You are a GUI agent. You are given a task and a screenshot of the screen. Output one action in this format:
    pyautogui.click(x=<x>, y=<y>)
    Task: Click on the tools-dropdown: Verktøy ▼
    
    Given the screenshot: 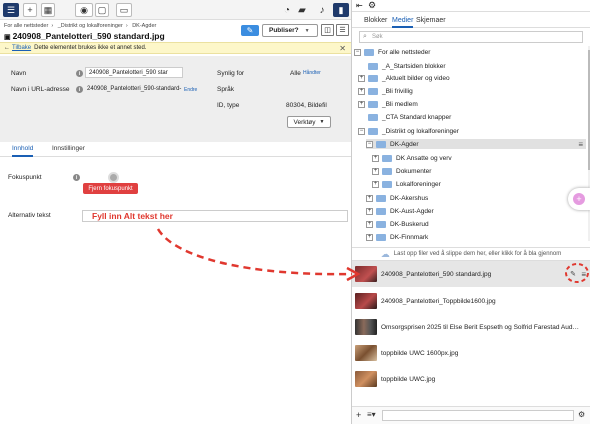 What is the action you would take?
    pyautogui.click(x=309, y=122)
    